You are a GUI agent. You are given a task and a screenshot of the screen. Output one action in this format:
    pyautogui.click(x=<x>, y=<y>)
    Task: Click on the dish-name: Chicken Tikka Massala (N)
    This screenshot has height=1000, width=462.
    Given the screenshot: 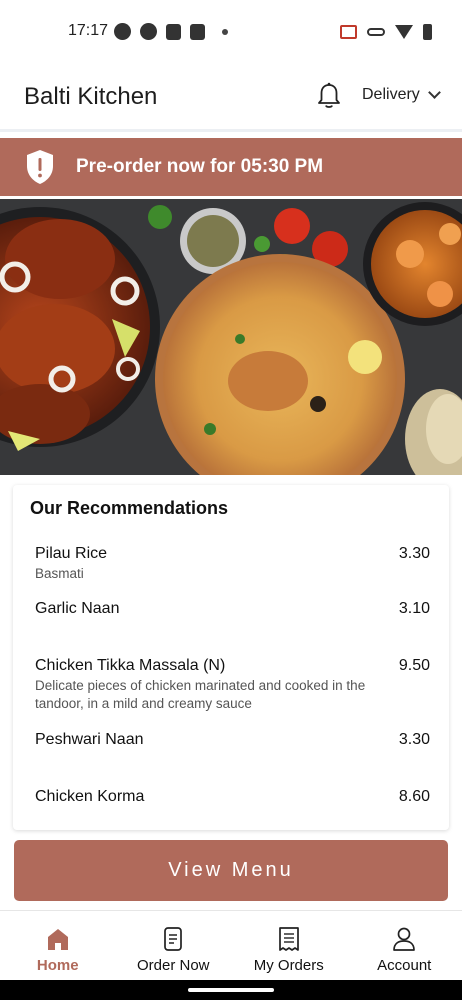 What is the action you would take?
    pyautogui.click(x=130, y=665)
    